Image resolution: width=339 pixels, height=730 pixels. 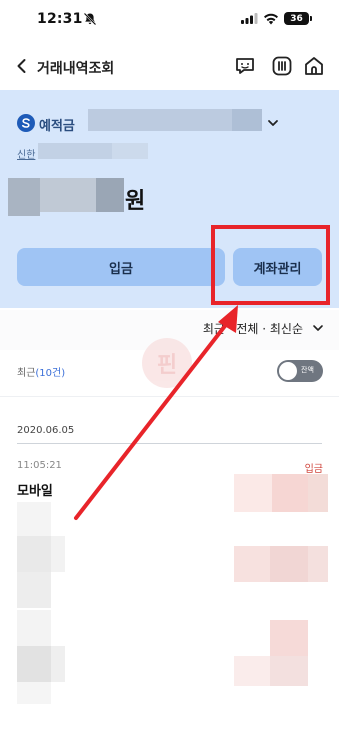 I want to click on balance-masked-part, so click(x=68, y=195).